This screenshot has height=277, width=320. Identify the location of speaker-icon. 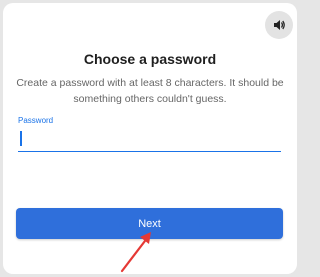
(279, 25).